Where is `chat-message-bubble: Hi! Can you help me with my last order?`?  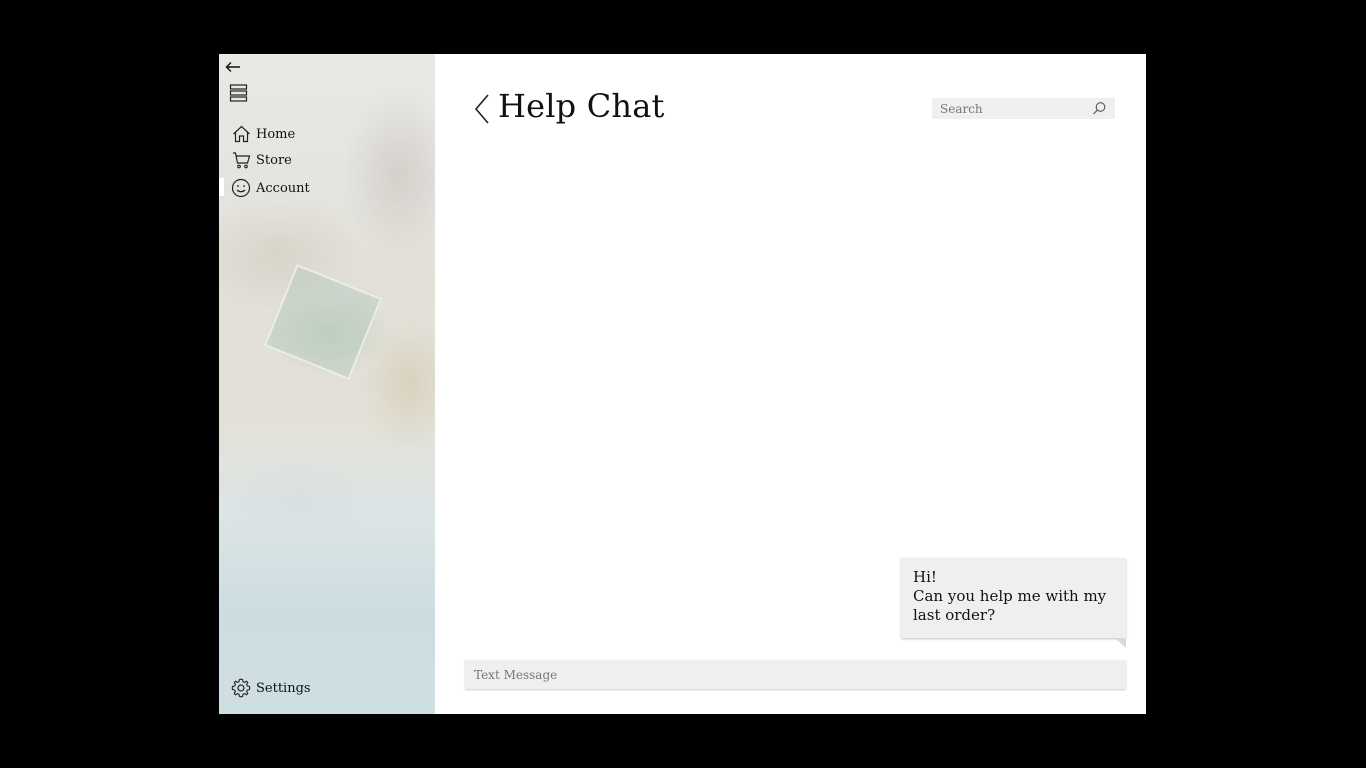
chat-message-bubble: Hi! Can you help me with my last order? is located at coordinates (1013, 598).